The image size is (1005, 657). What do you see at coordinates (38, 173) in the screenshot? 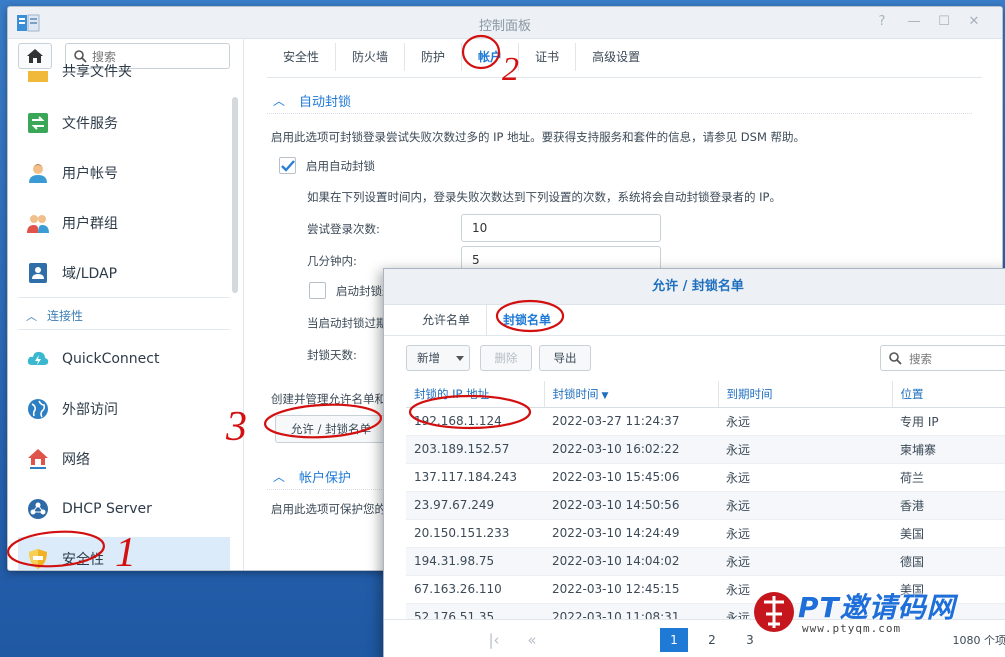
I see `user-icon` at bounding box center [38, 173].